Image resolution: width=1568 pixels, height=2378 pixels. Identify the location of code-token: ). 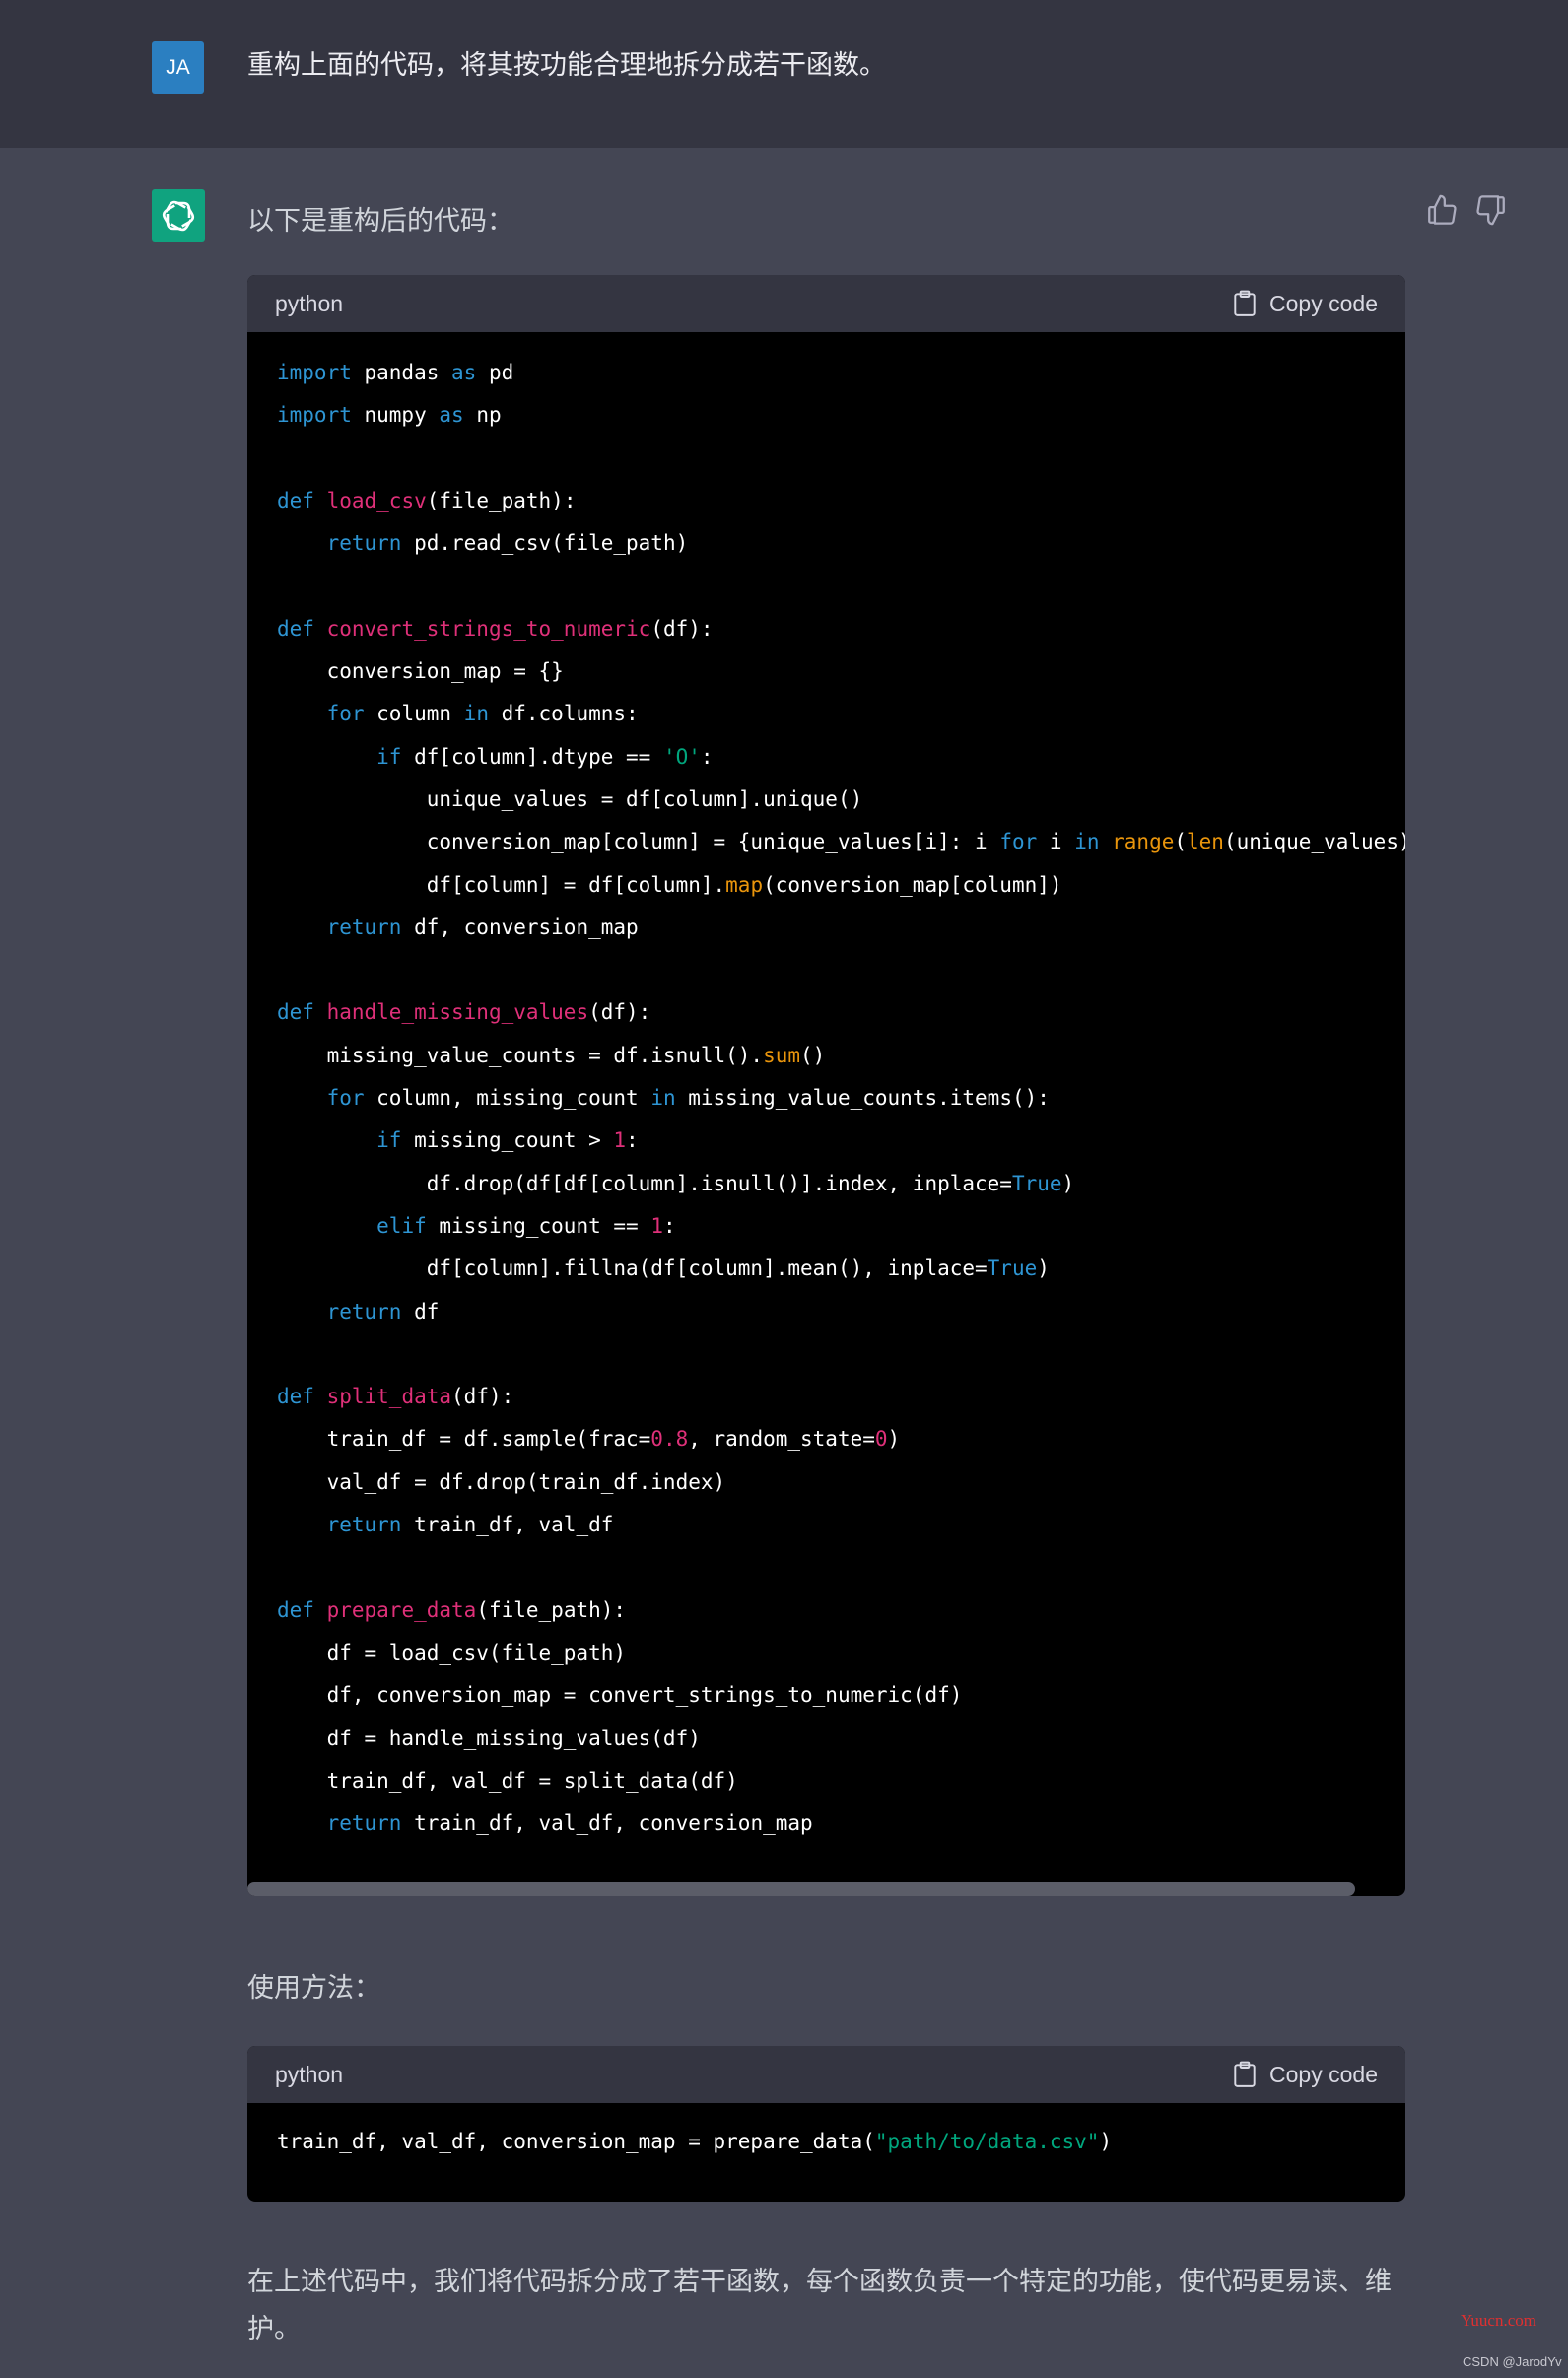
(894, 1439).